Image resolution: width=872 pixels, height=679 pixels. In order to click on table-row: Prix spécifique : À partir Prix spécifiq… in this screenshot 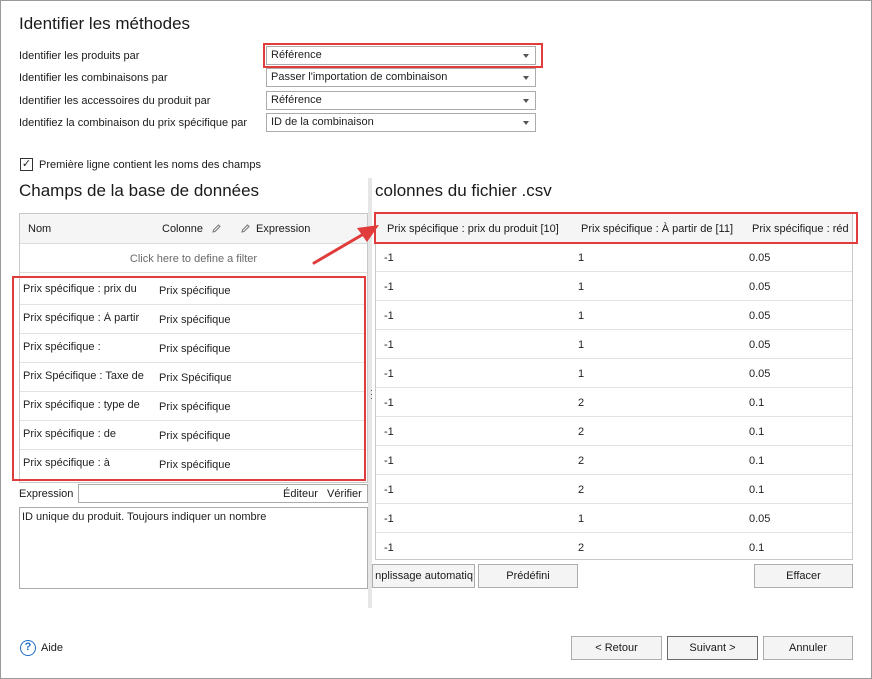, I will do `click(192, 319)`.